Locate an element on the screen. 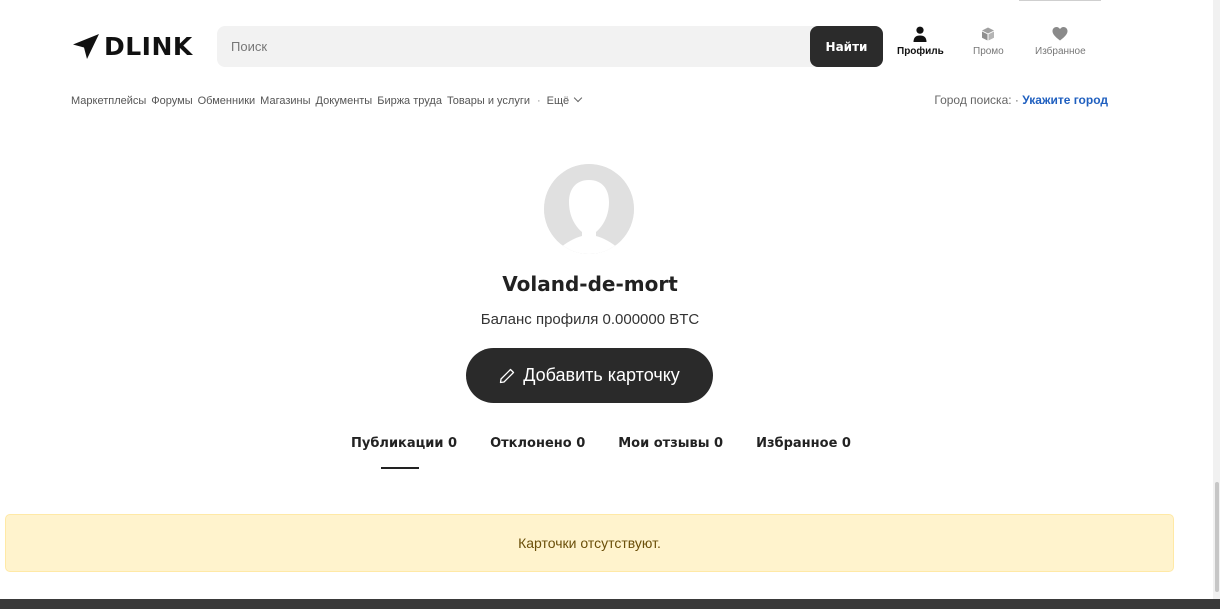 The width and height of the screenshot is (1220, 609). more-menu: Ещё is located at coordinates (564, 100).